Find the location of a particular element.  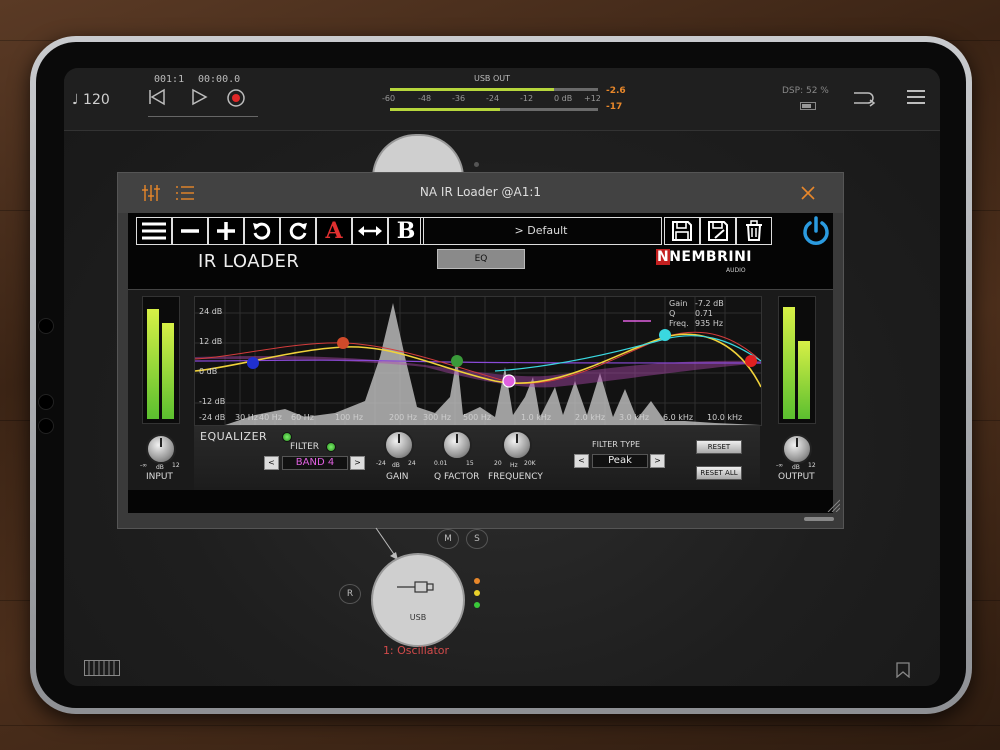

freq-label: 100 Hz is located at coordinates (349, 417).